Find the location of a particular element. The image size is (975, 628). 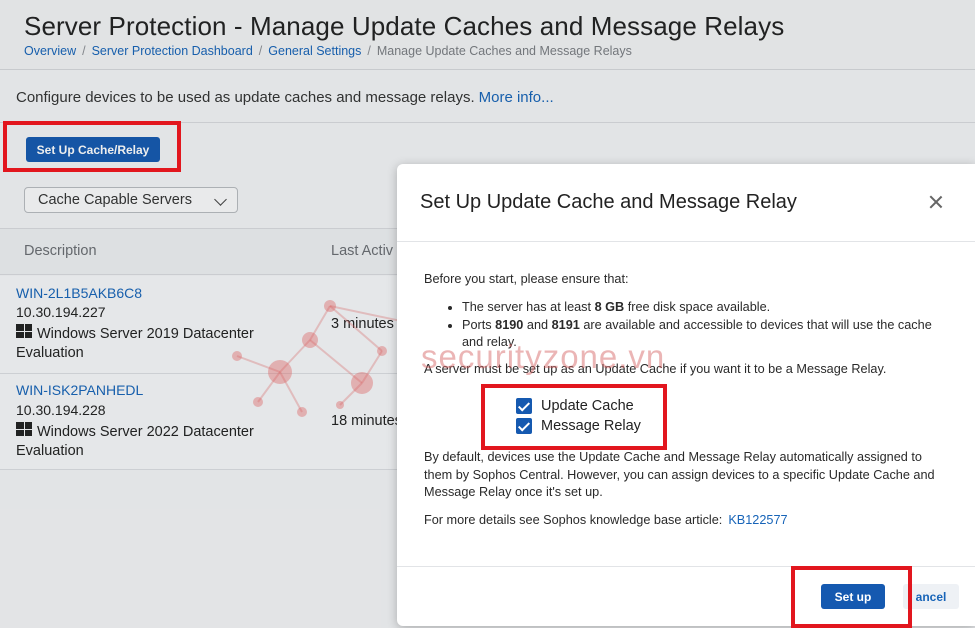

message-relay-checkbox: Message Relay is located at coordinates (578, 426).